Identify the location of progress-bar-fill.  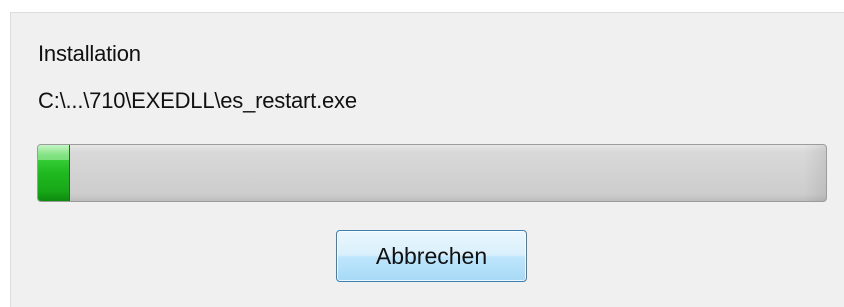
(54, 173).